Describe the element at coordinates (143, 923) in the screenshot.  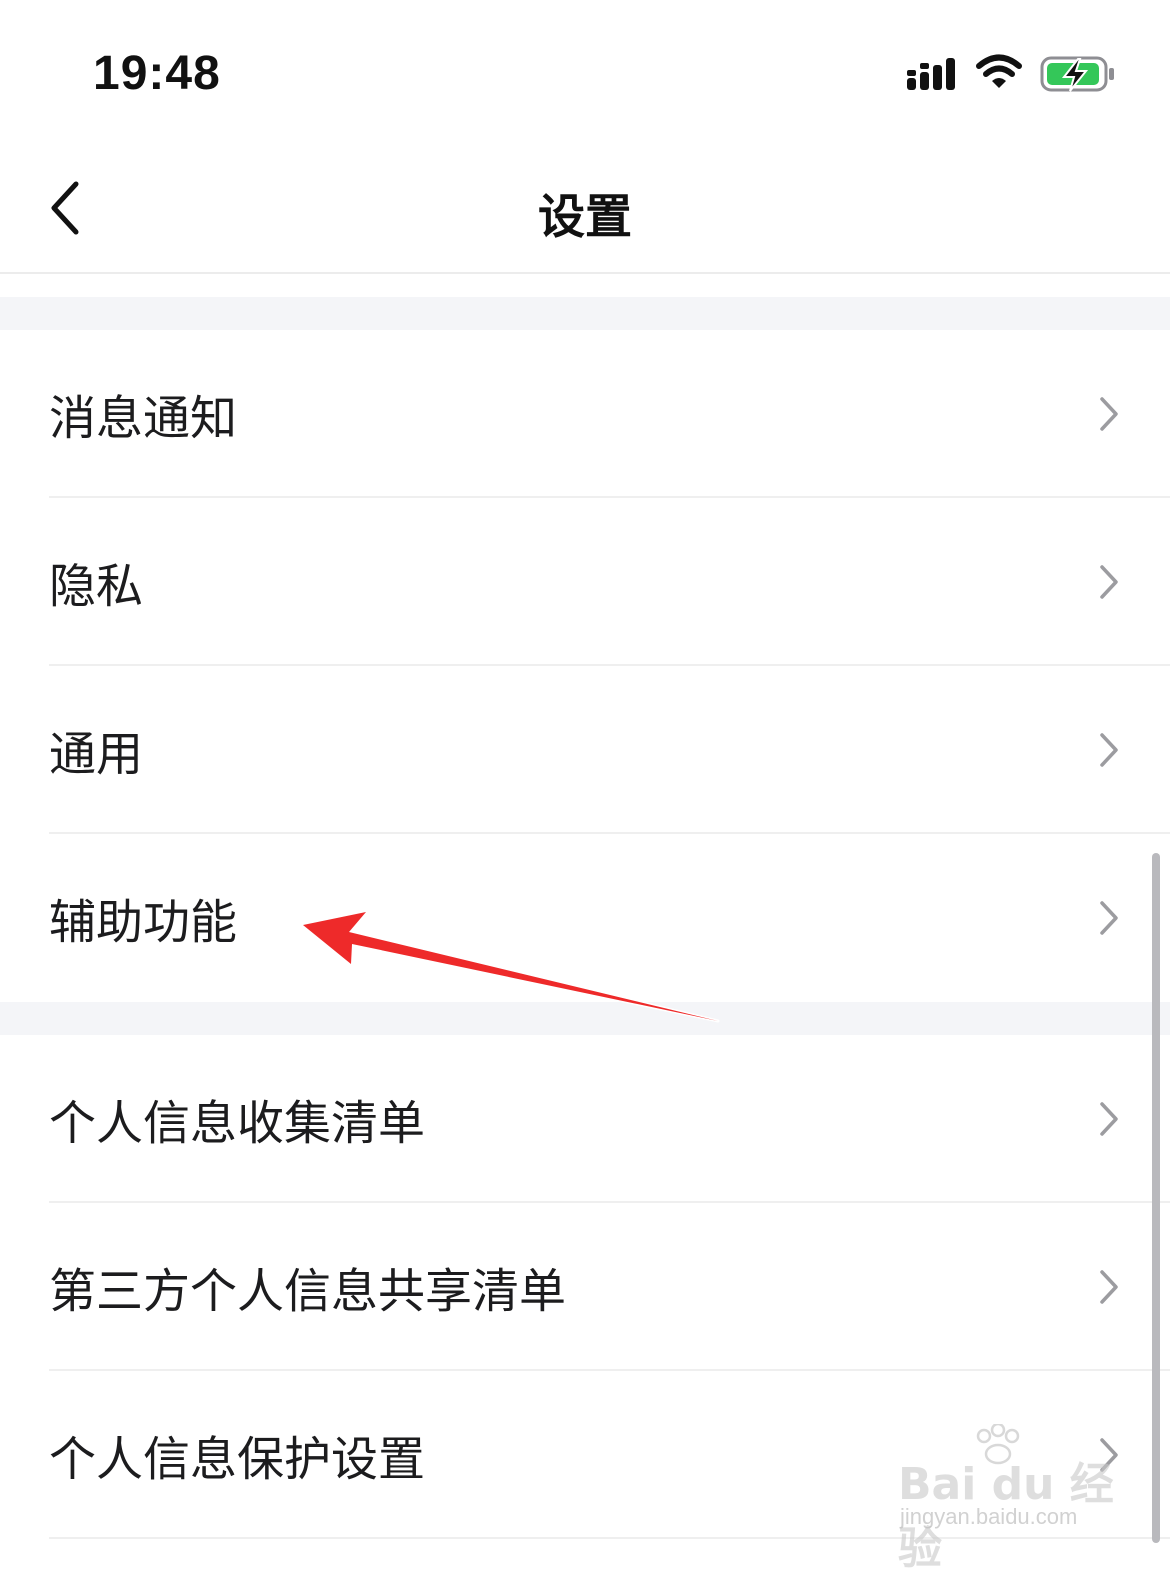
I see `settings-item-label: 辅助功能` at that location.